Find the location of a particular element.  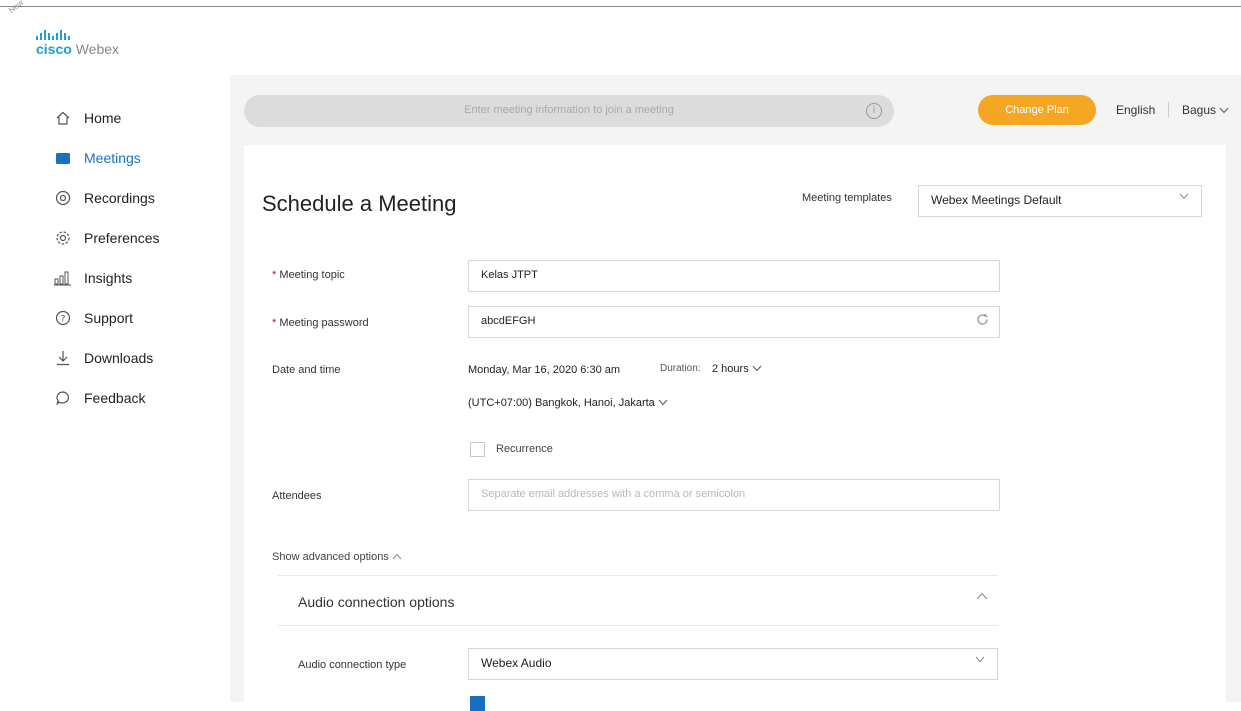

gear-icon is located at coordinates (63, 238).